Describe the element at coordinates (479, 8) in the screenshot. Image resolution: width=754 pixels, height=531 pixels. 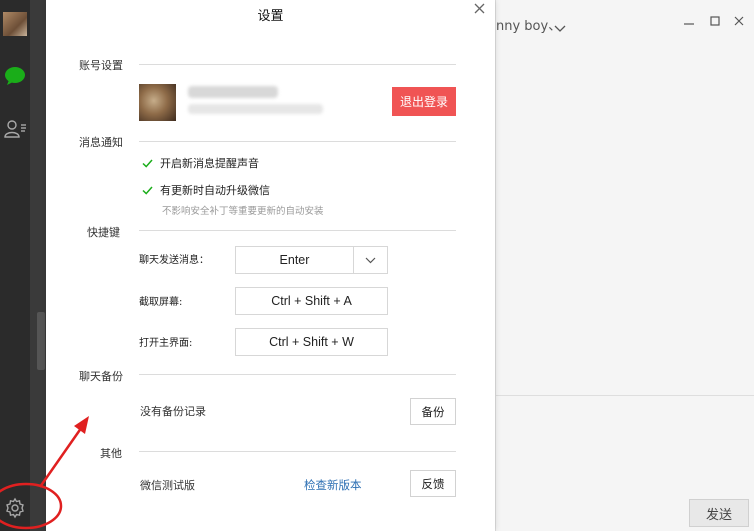
I see `close-icon` at that location.